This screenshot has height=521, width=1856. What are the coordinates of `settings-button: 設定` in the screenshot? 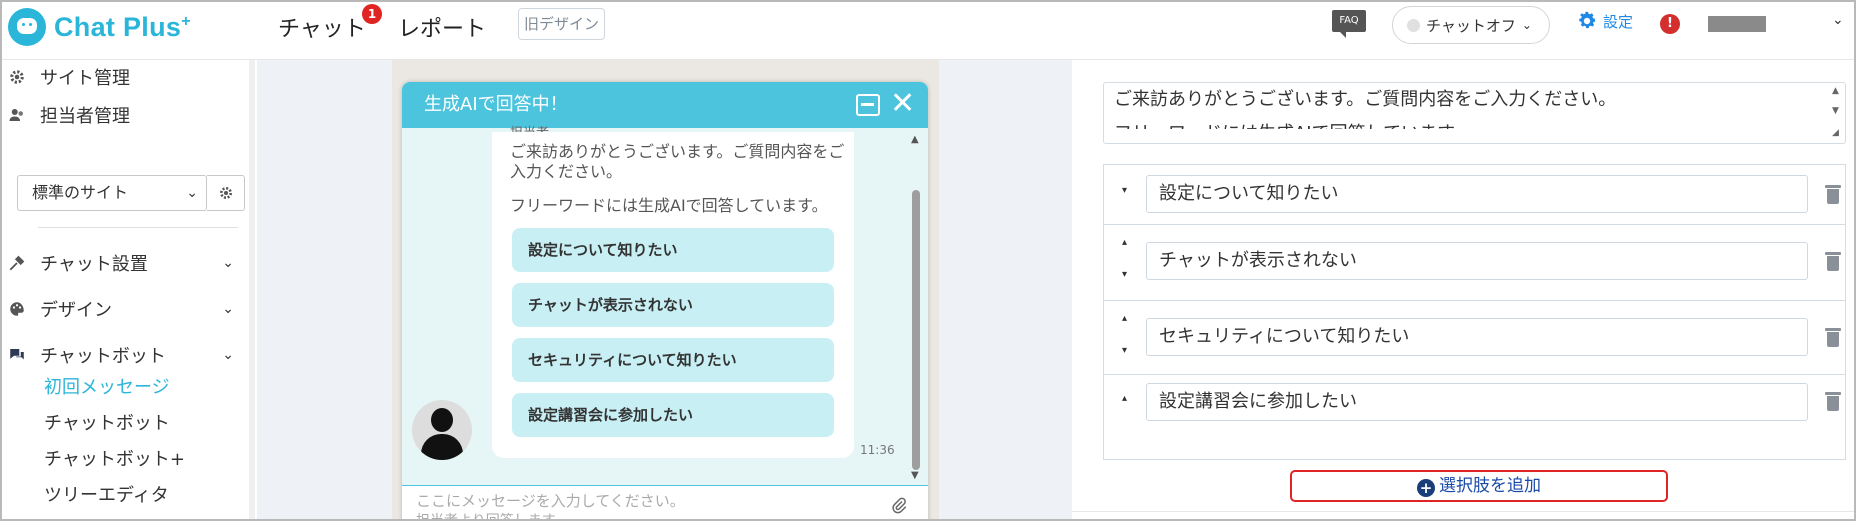 It's located at (1604, 21).